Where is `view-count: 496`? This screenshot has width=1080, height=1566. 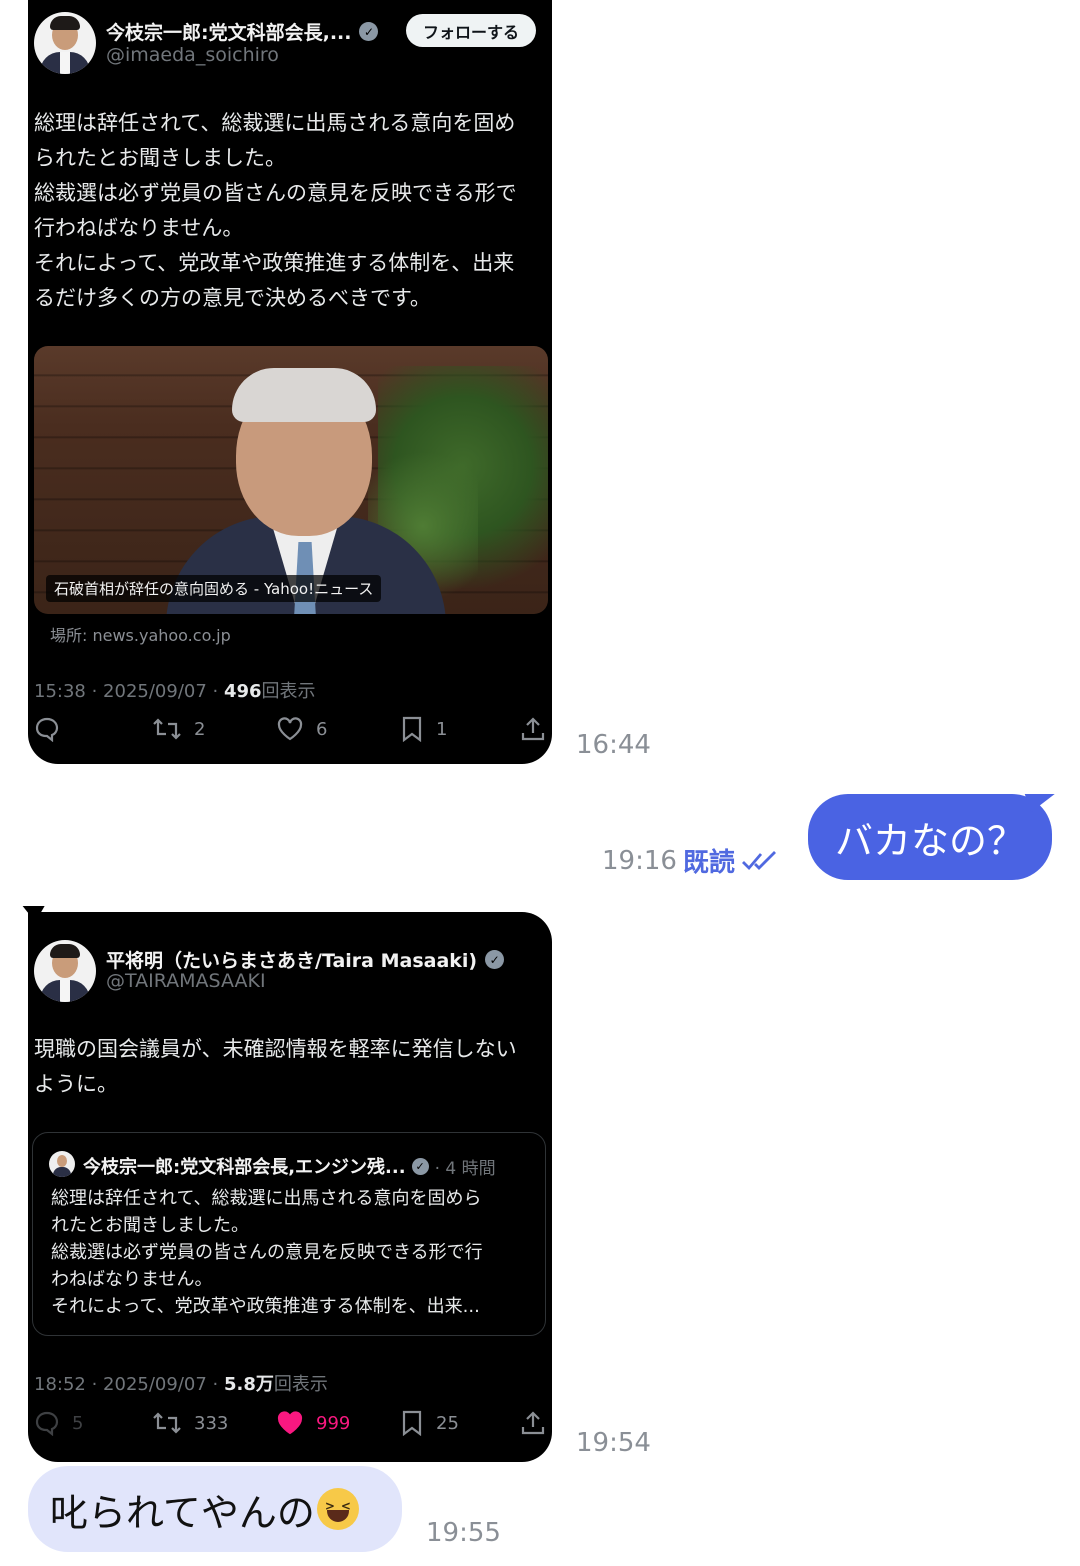 view-count: 496 is located at coordinates (242, 691).